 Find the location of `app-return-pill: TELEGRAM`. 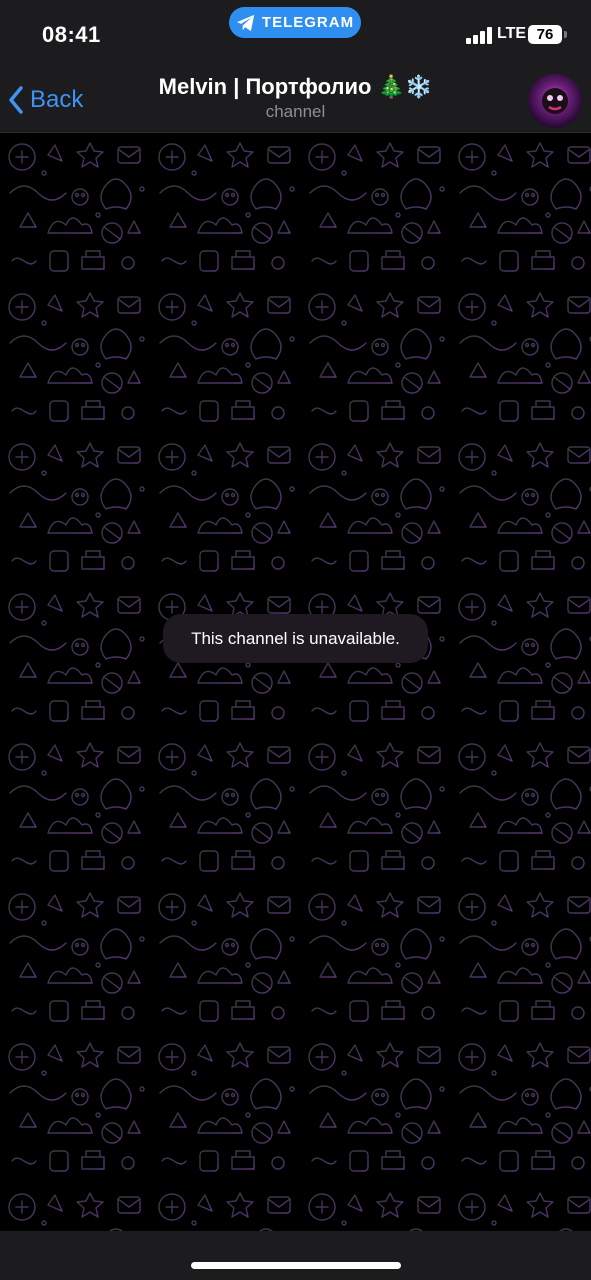

app-return-pill: TELEGRAM is located at coordinates (295, 22).